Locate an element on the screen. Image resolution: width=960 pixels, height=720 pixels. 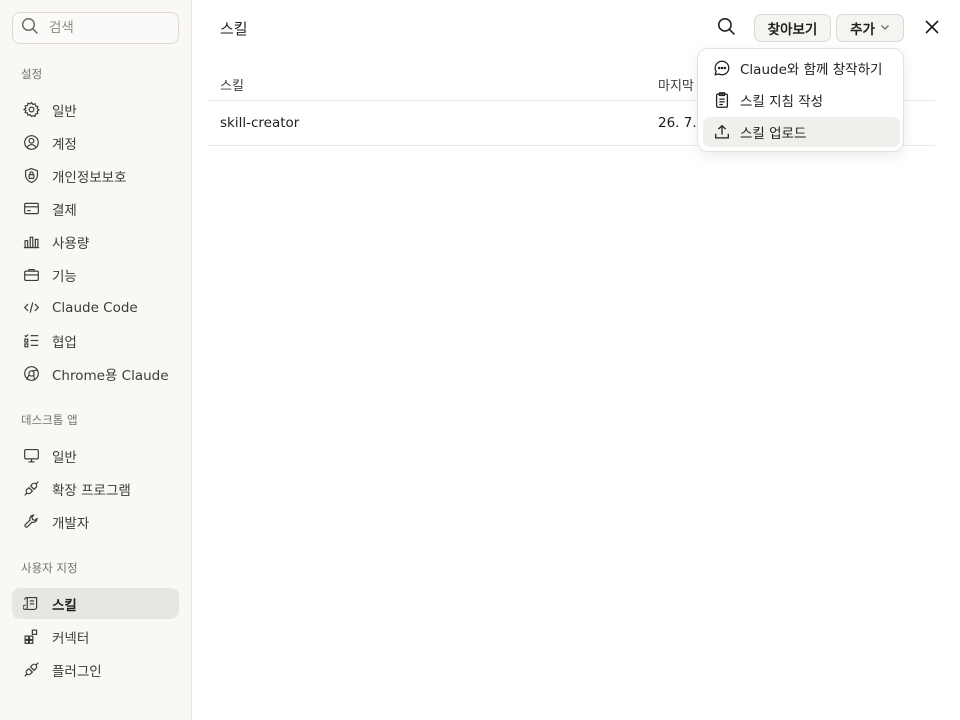
search-box is located at coordinates (95, 28).